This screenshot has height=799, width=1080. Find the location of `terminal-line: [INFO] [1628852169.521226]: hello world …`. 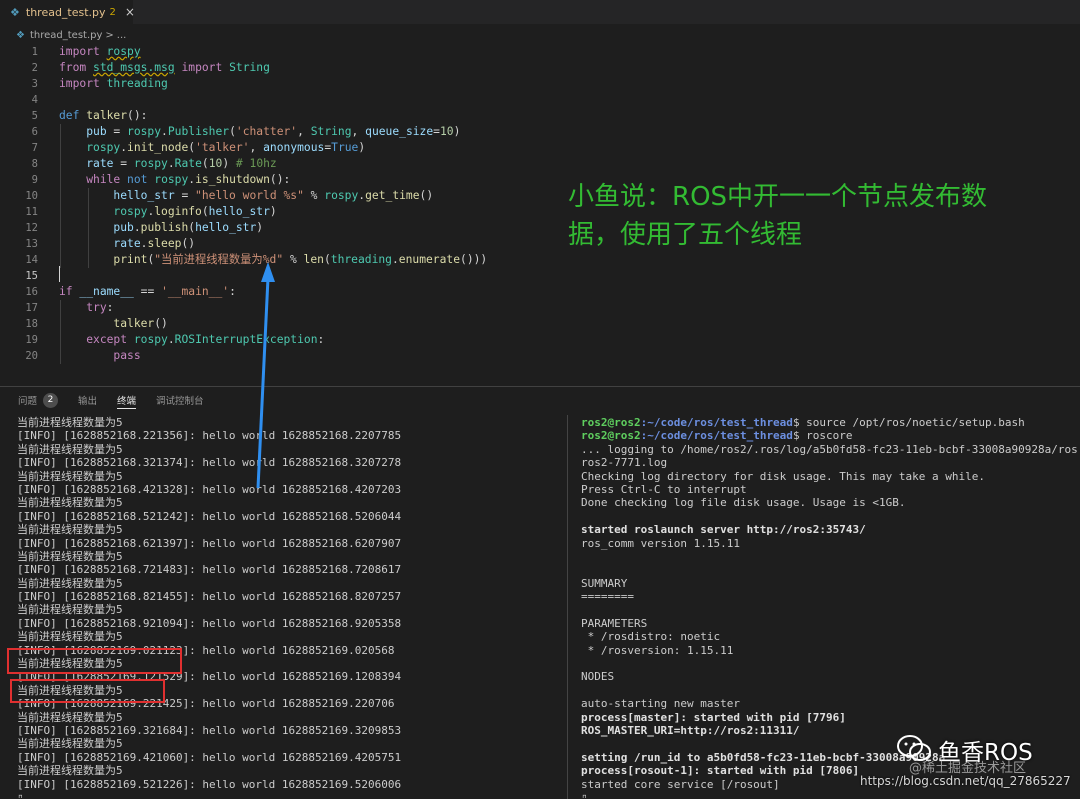

terminal-line: [INFO] [1628852169.521226]: hello world … is located at coordinates (209, 784).